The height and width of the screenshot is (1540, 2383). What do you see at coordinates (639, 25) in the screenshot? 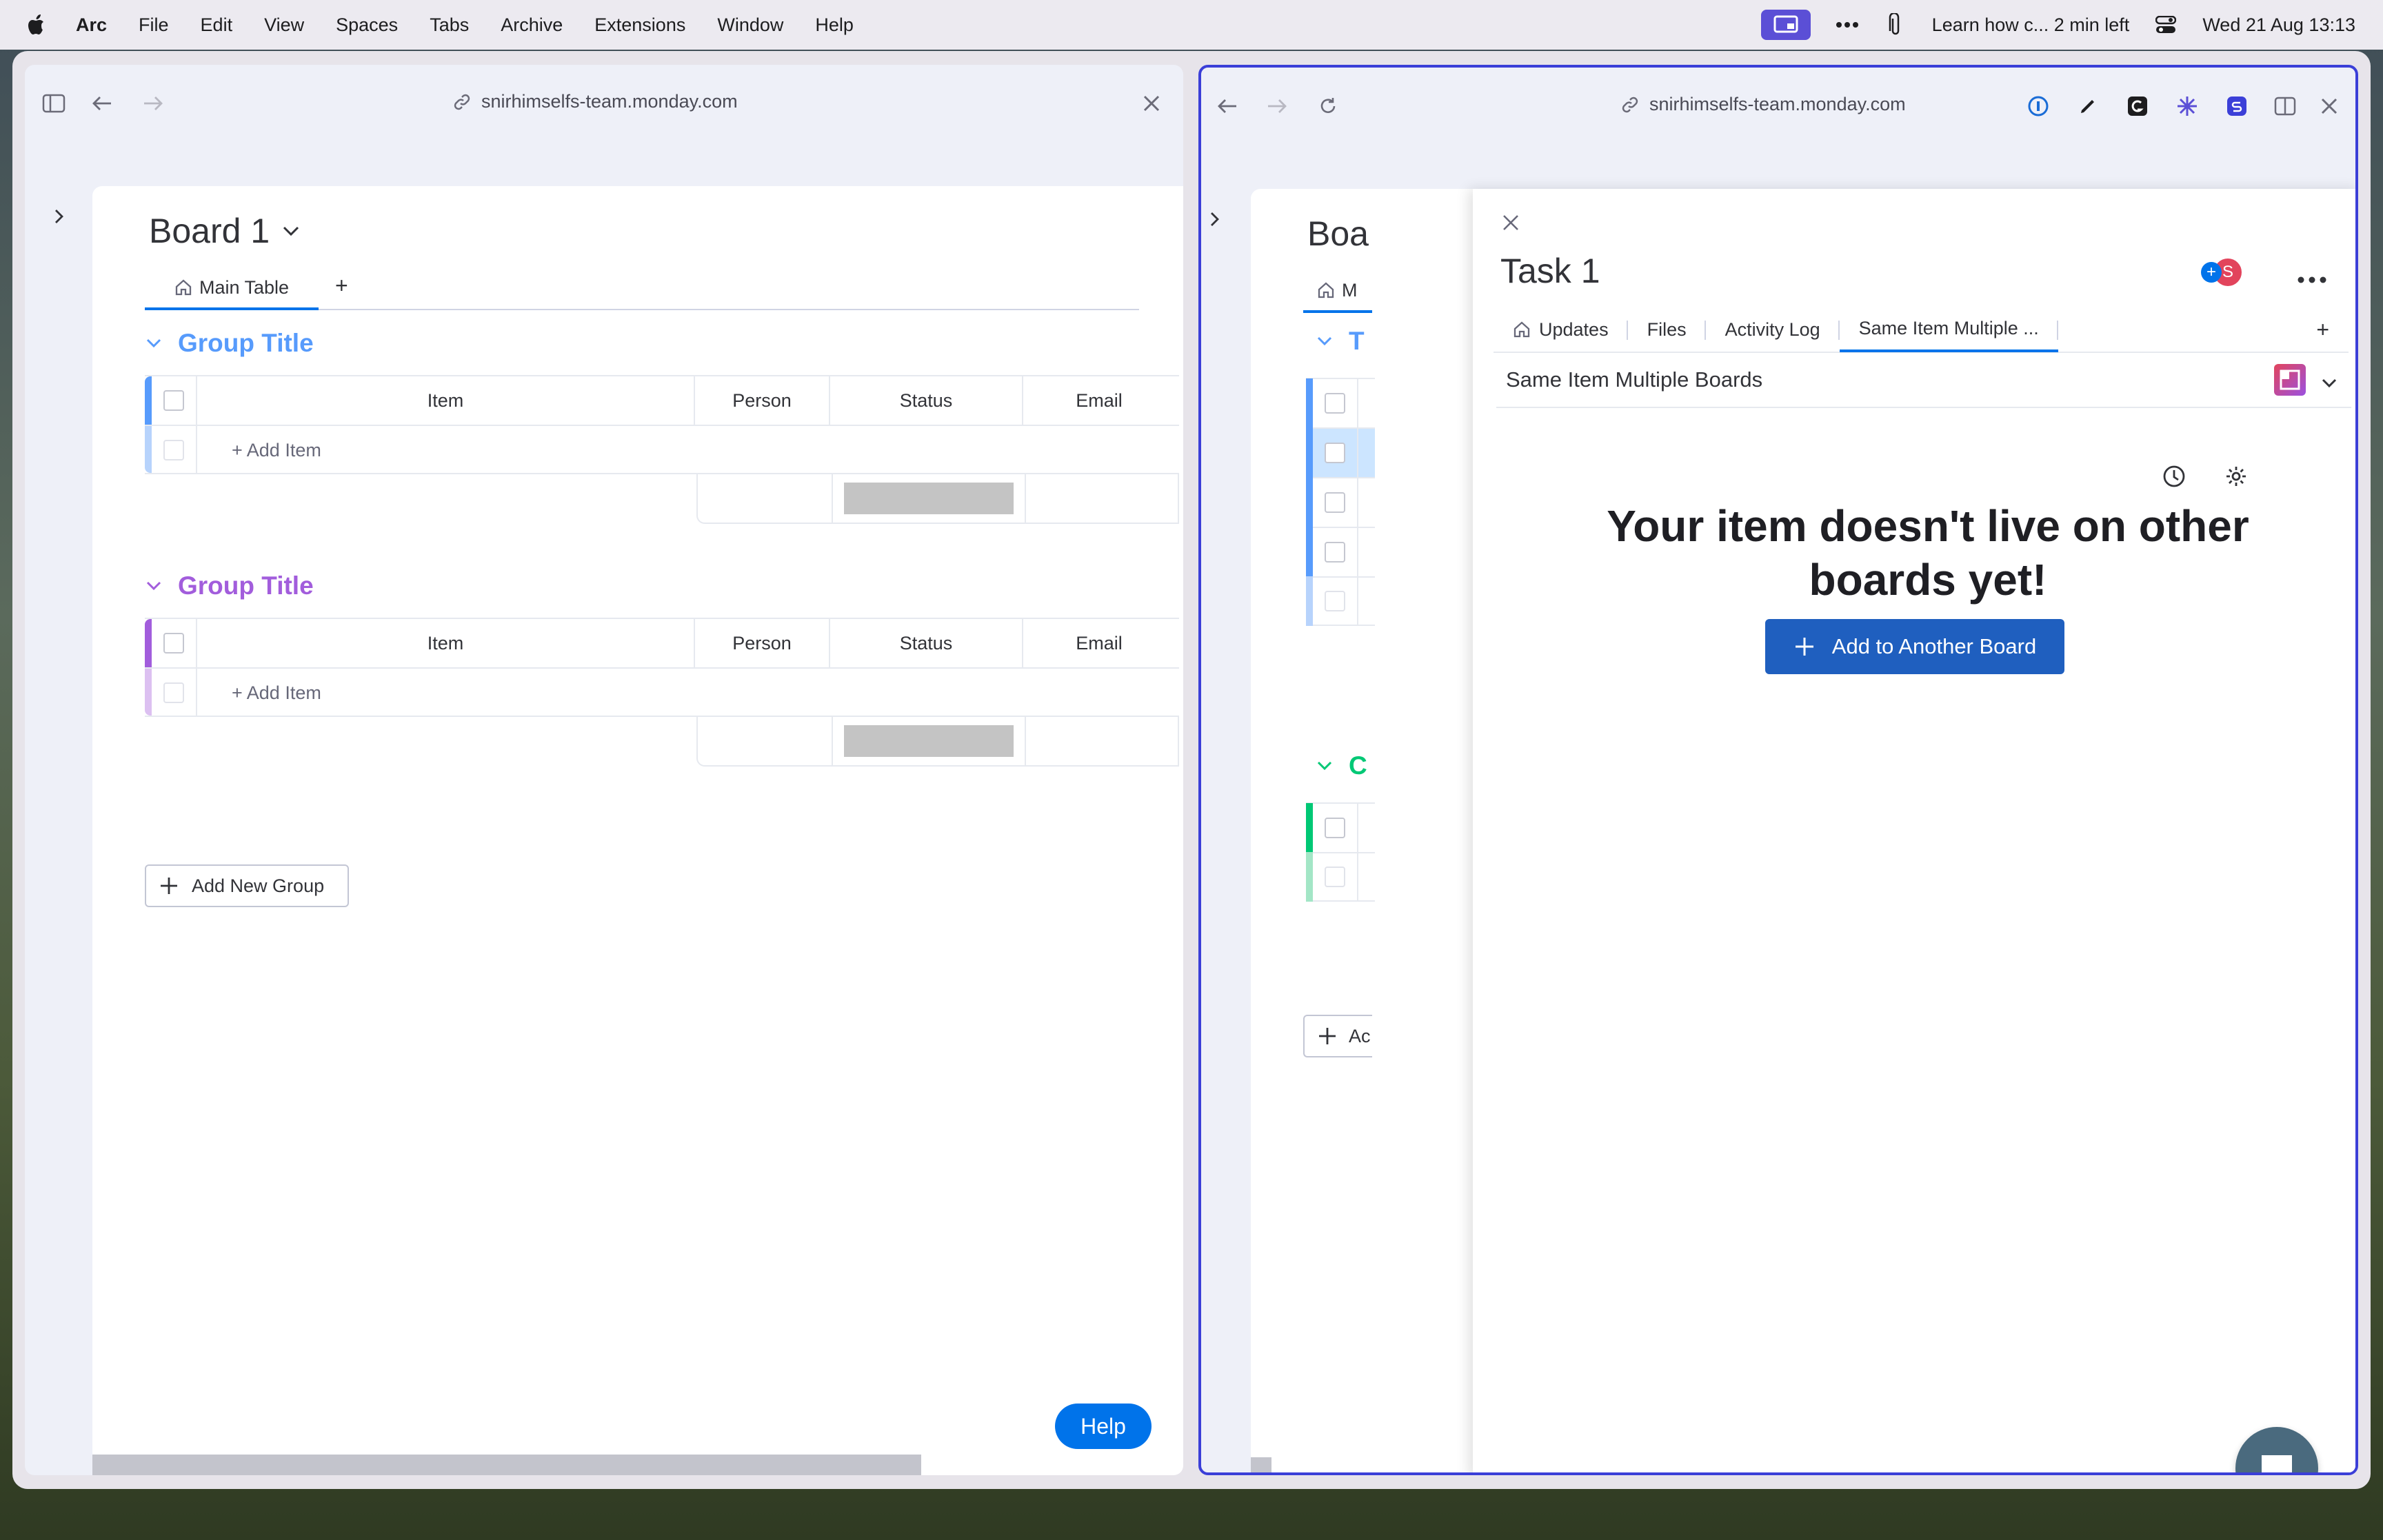
I see `menu-extensions: Extensions` at bounding box center [639, 25].